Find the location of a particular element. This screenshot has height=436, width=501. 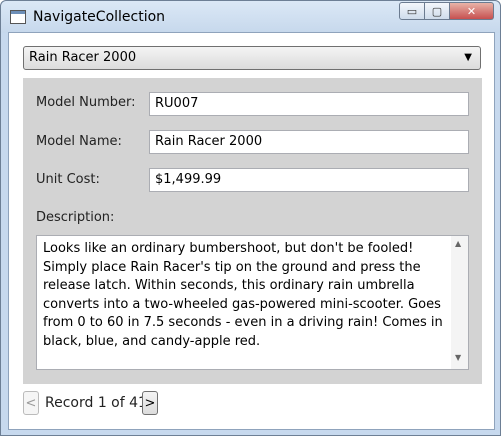

product-combobox: Rain Racer 2000 ▼ is located at coordinates (252, 58).